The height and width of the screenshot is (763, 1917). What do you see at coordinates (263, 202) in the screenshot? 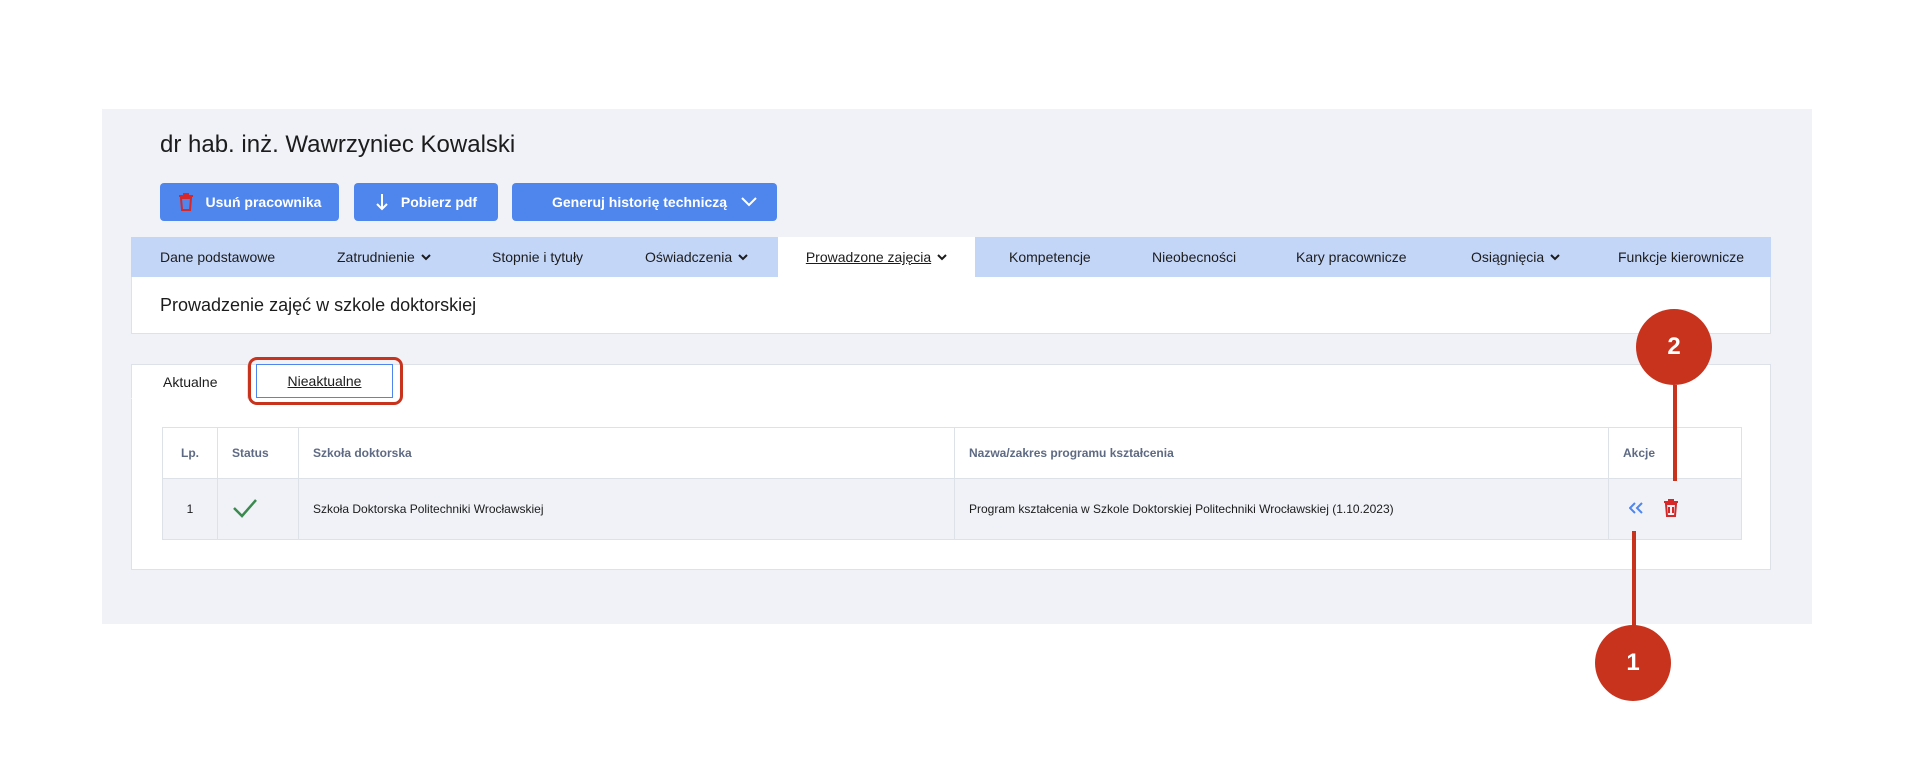
I see `delete-employee-label: Usuń pracownika` at bounding box center [263, 202].